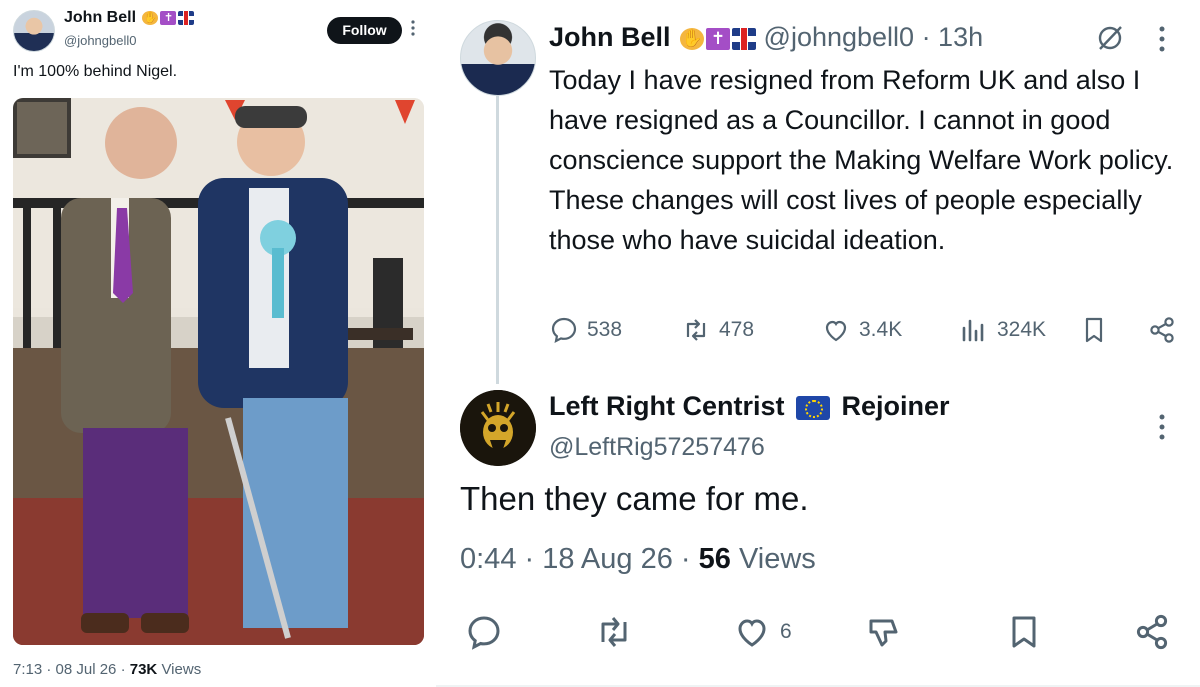 The height and width of the screenshot is (687, 1200). I want to click on display-name-suffix: Rejoiner, so click(896, 406).